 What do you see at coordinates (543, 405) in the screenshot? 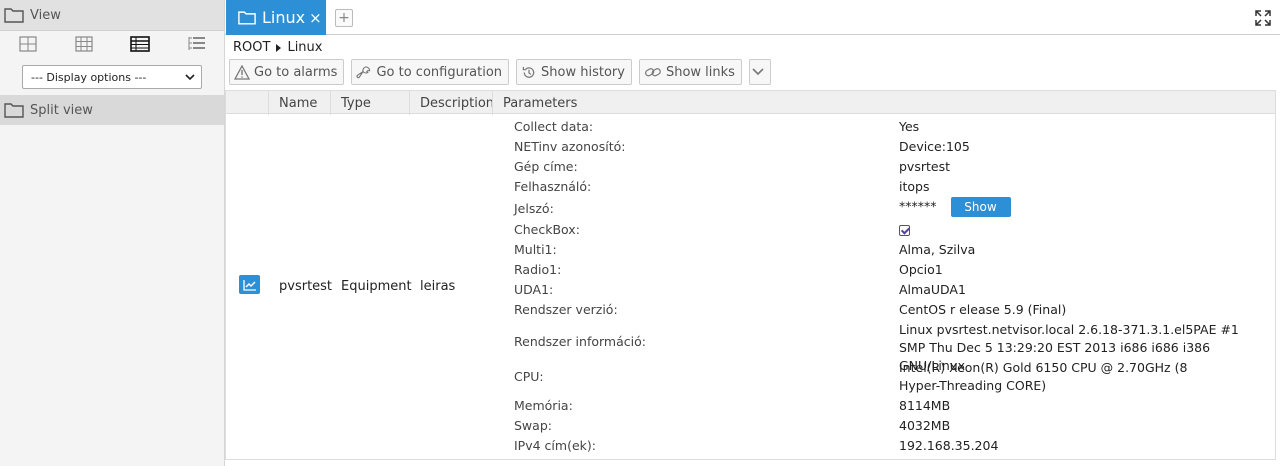
I see `param-name: Memória:` at bounding box center [543, 405].